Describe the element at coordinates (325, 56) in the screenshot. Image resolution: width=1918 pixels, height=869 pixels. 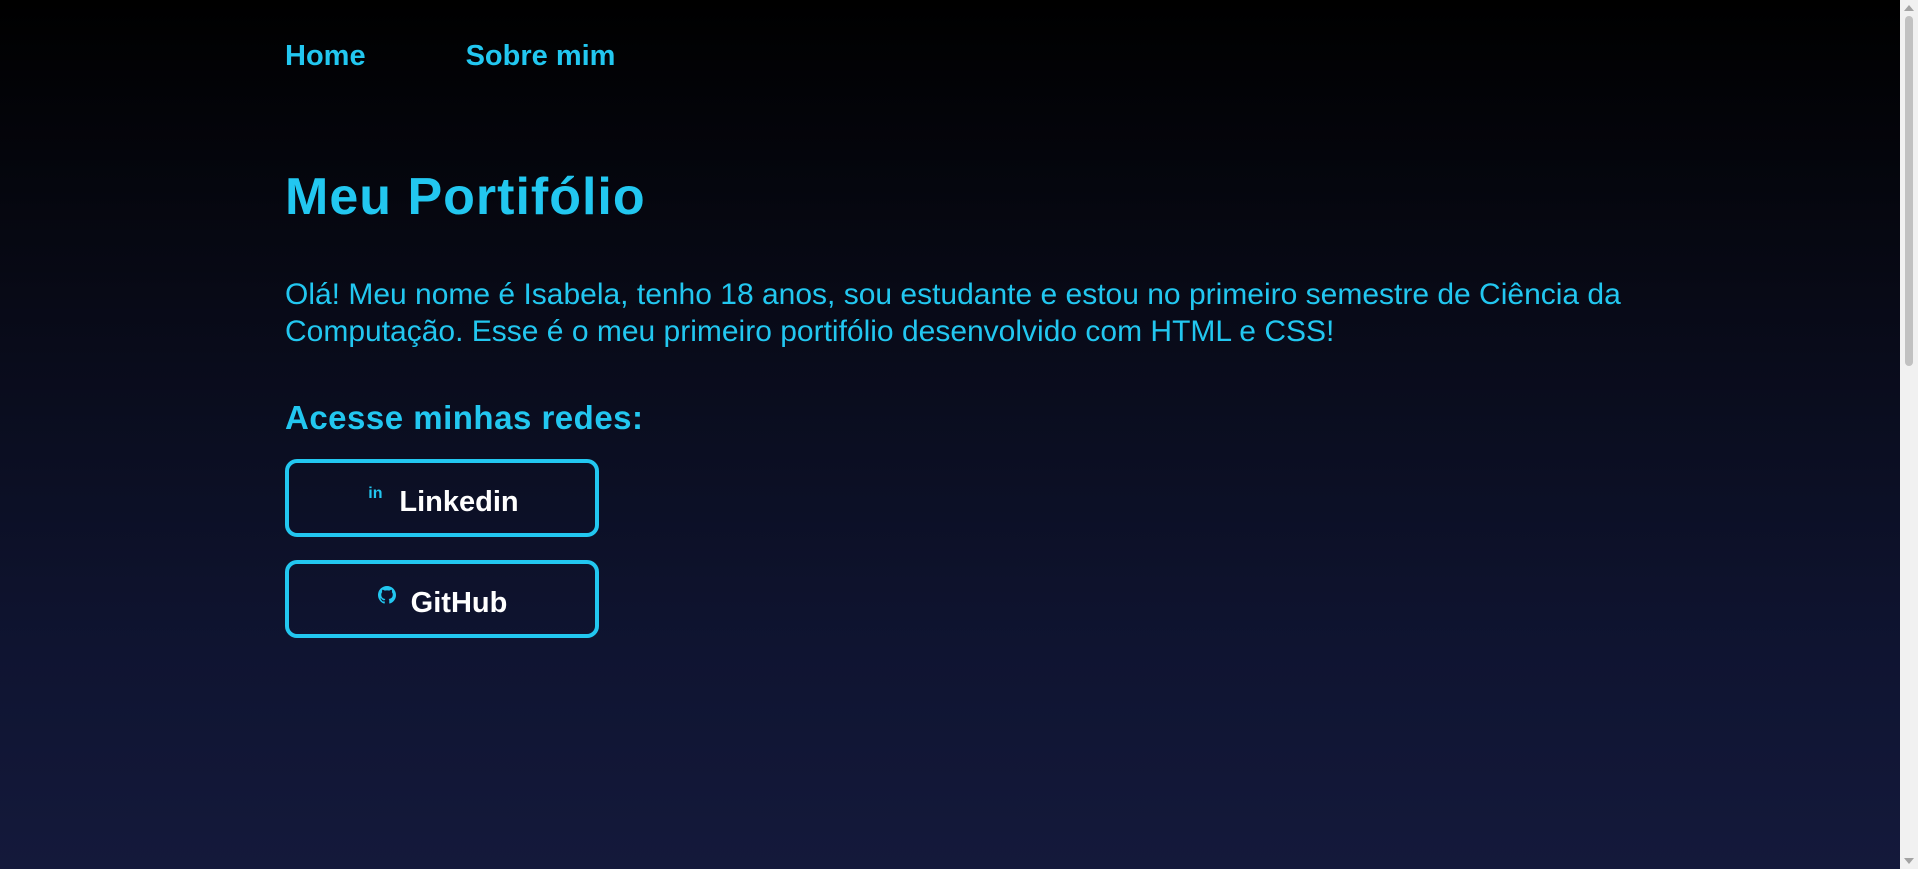
I see `nav-home-link: Home` at that location.